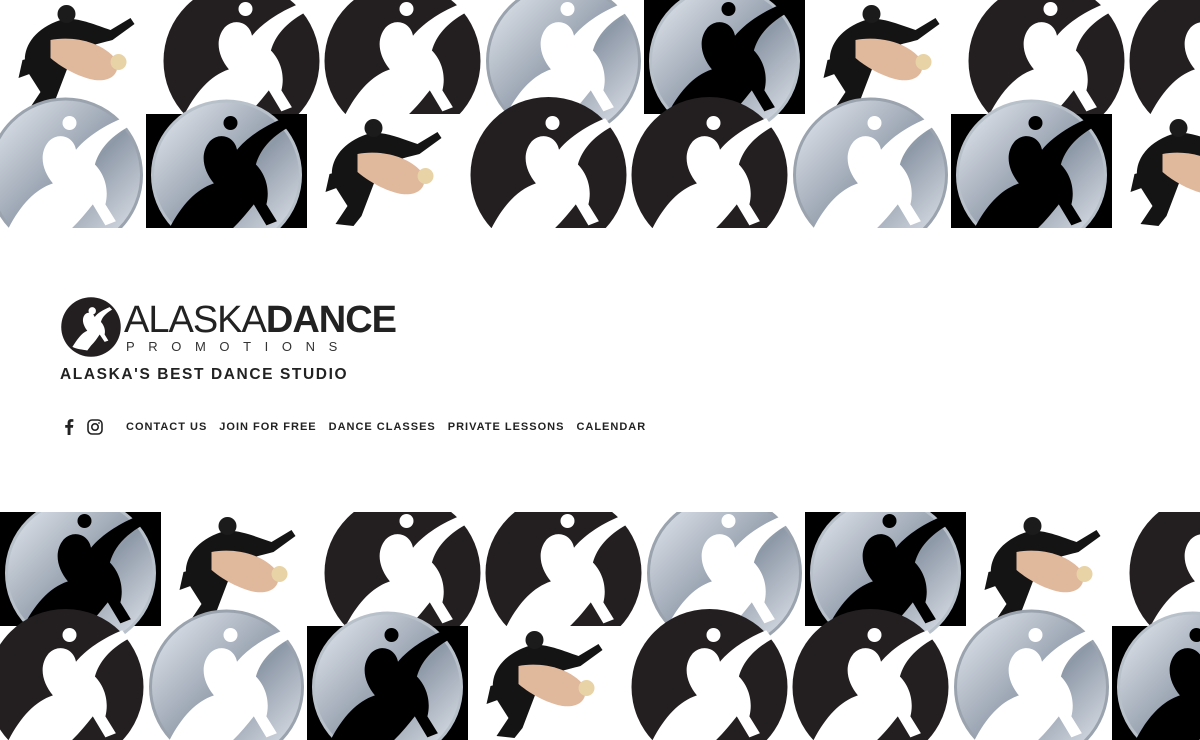 The width and height of the screenshot is (1200, 740). I want to click on nav-contact-us: CONTACT US, so click(166, 427).